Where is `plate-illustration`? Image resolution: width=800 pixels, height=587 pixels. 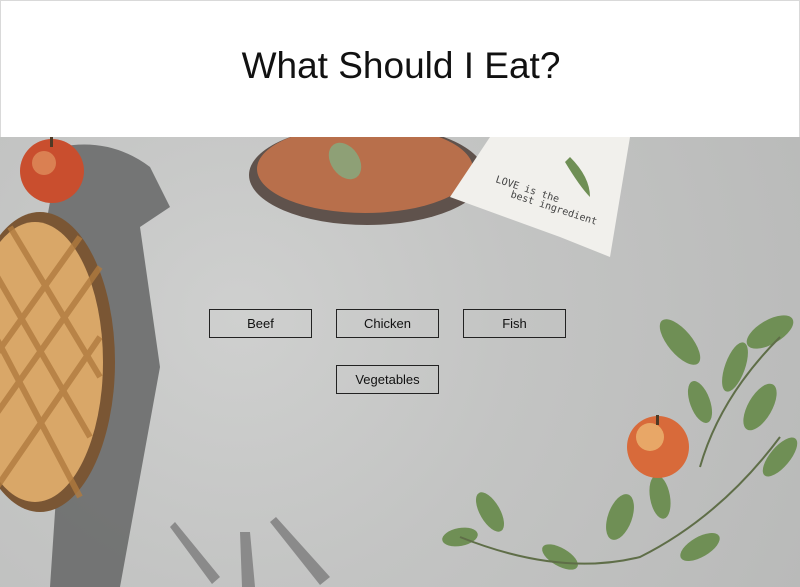 plate-illustration is located at coordinates (367, 181).